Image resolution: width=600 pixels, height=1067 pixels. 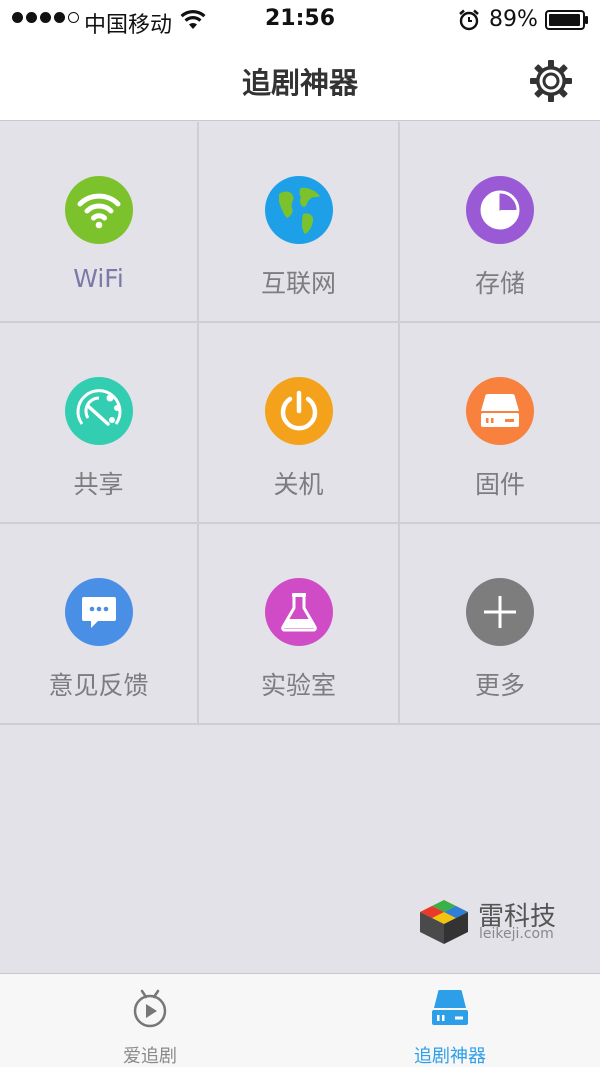 I want to click on grid-item-firmware: 固件, so click(x=500, y=423).